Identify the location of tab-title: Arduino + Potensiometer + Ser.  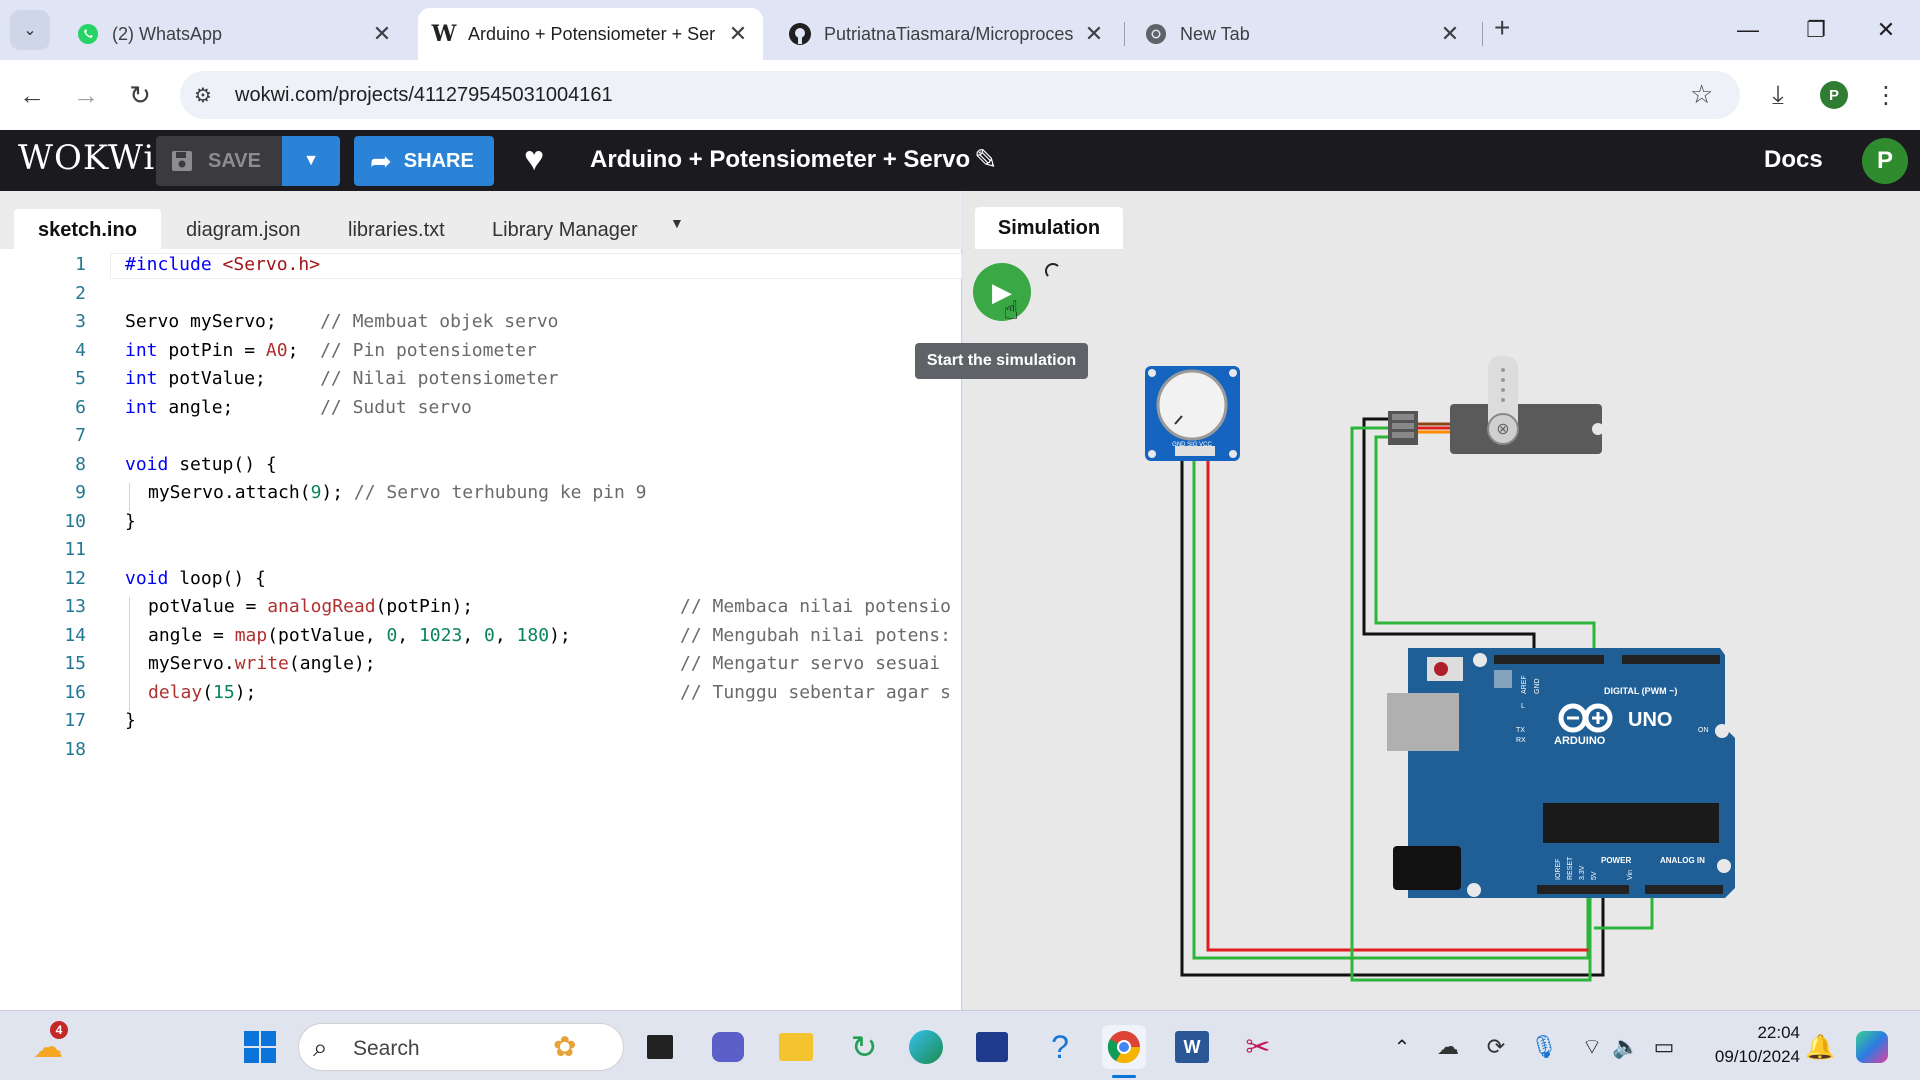
(592, 33).